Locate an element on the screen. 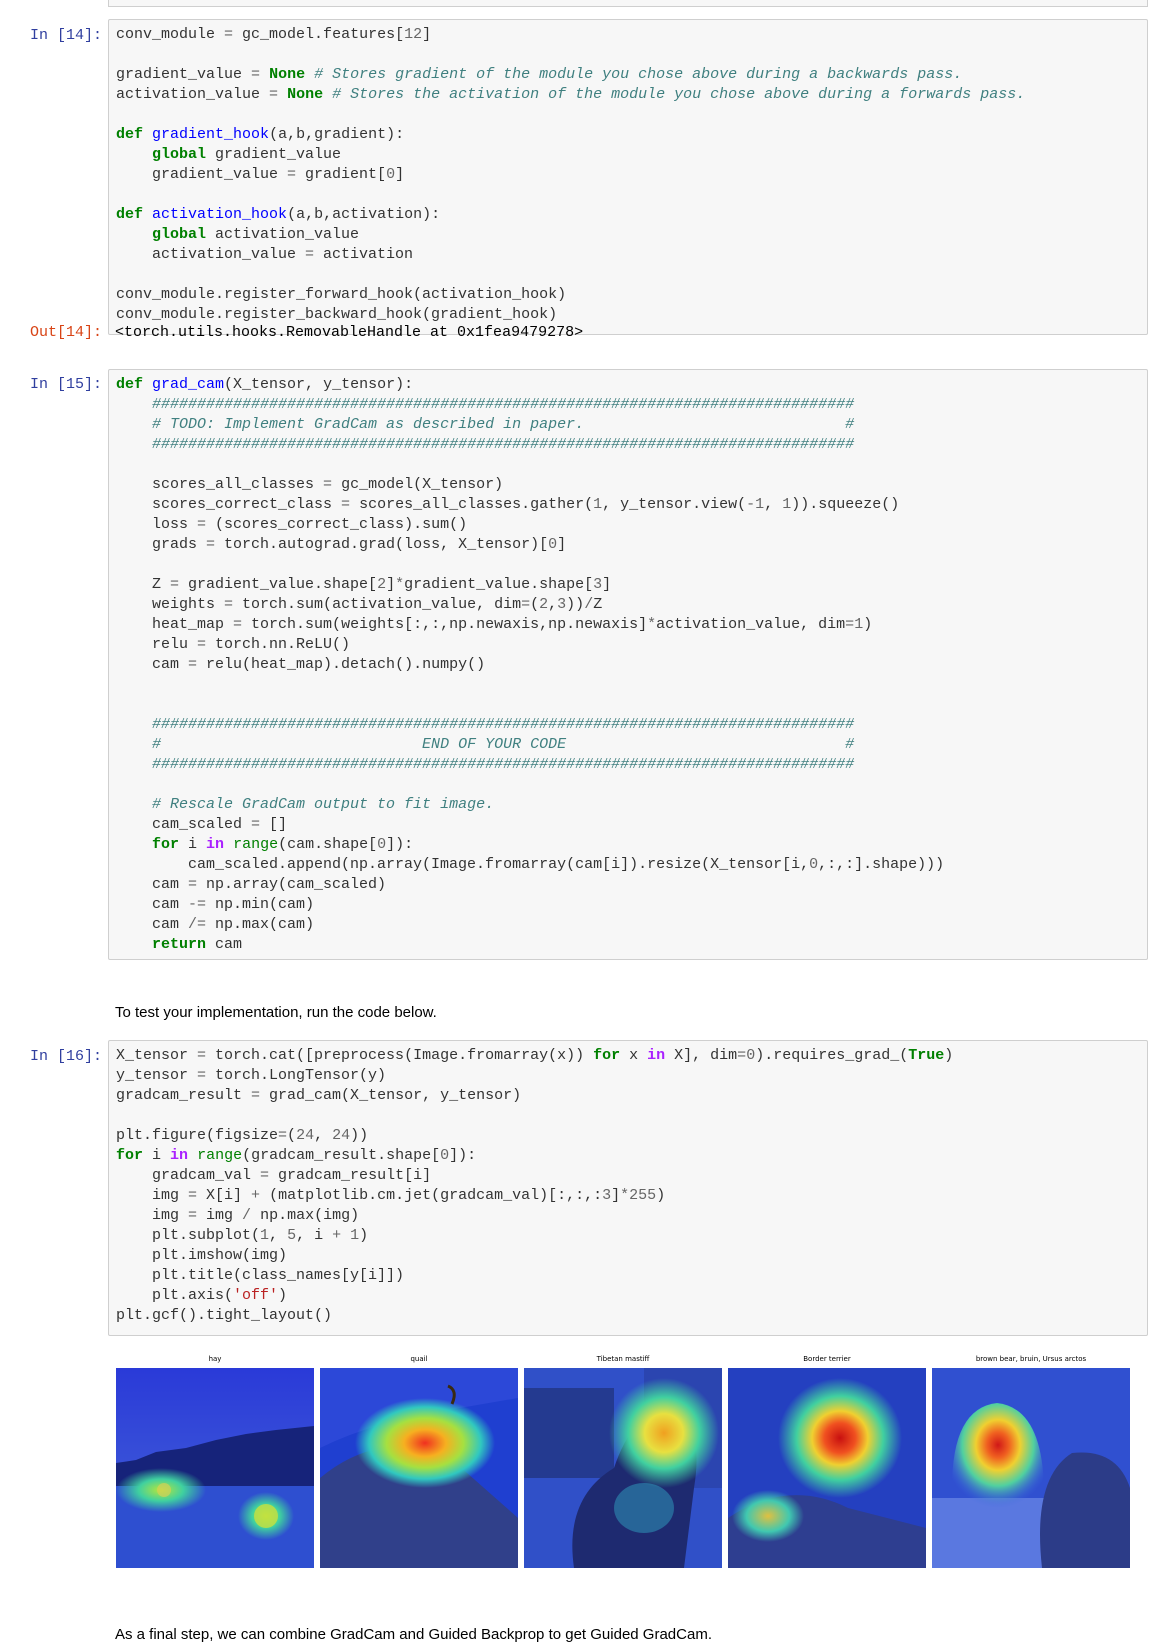 This screenshot has height=1650, width=1166. gradcam-image-brown-bear is located at coordinates (1031, 1468).